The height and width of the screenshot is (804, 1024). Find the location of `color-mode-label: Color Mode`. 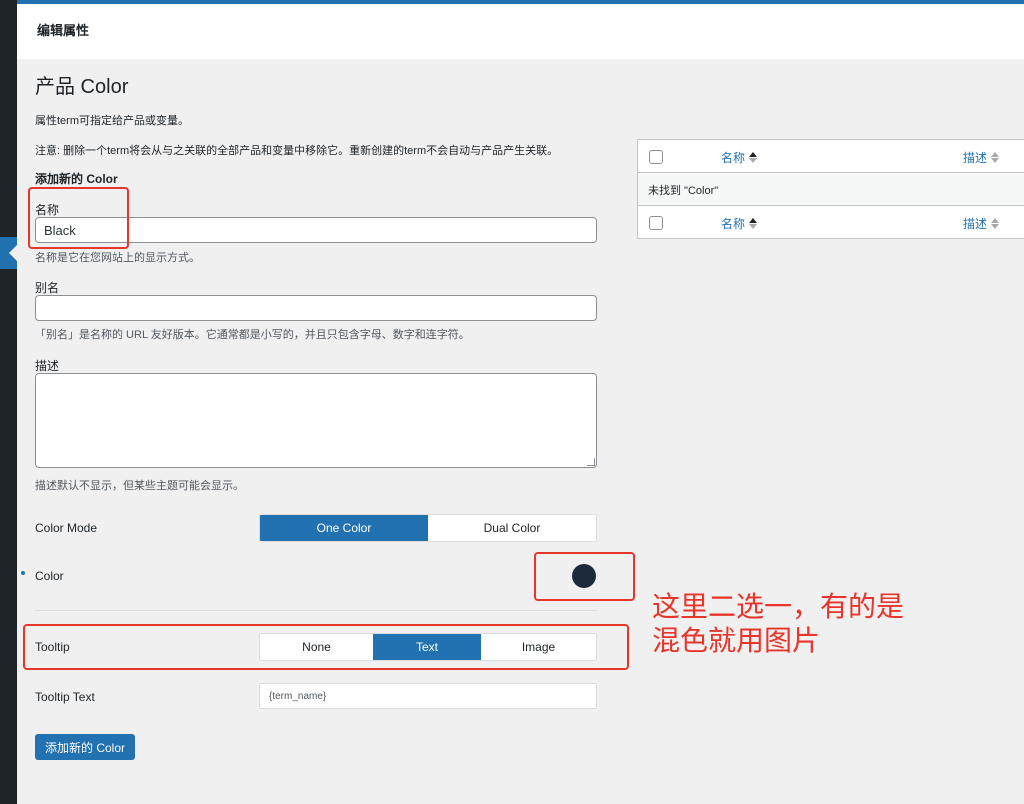

color-mode-label: Color Mode is located at coordinates (66, 528).